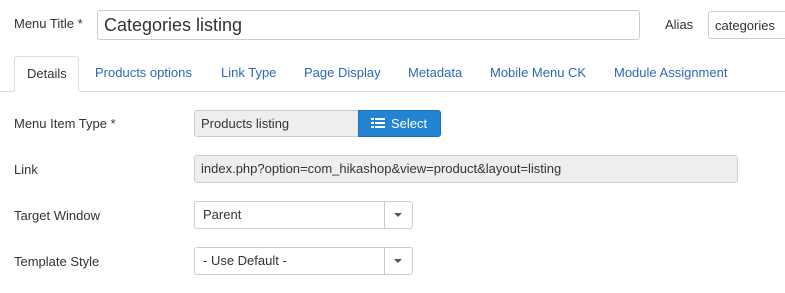 The width and height of the screenshot is (785, 293). Describe the element at coordinates (57, 261) in the screenshot. I see `template-style-label: Template Style` at that location.